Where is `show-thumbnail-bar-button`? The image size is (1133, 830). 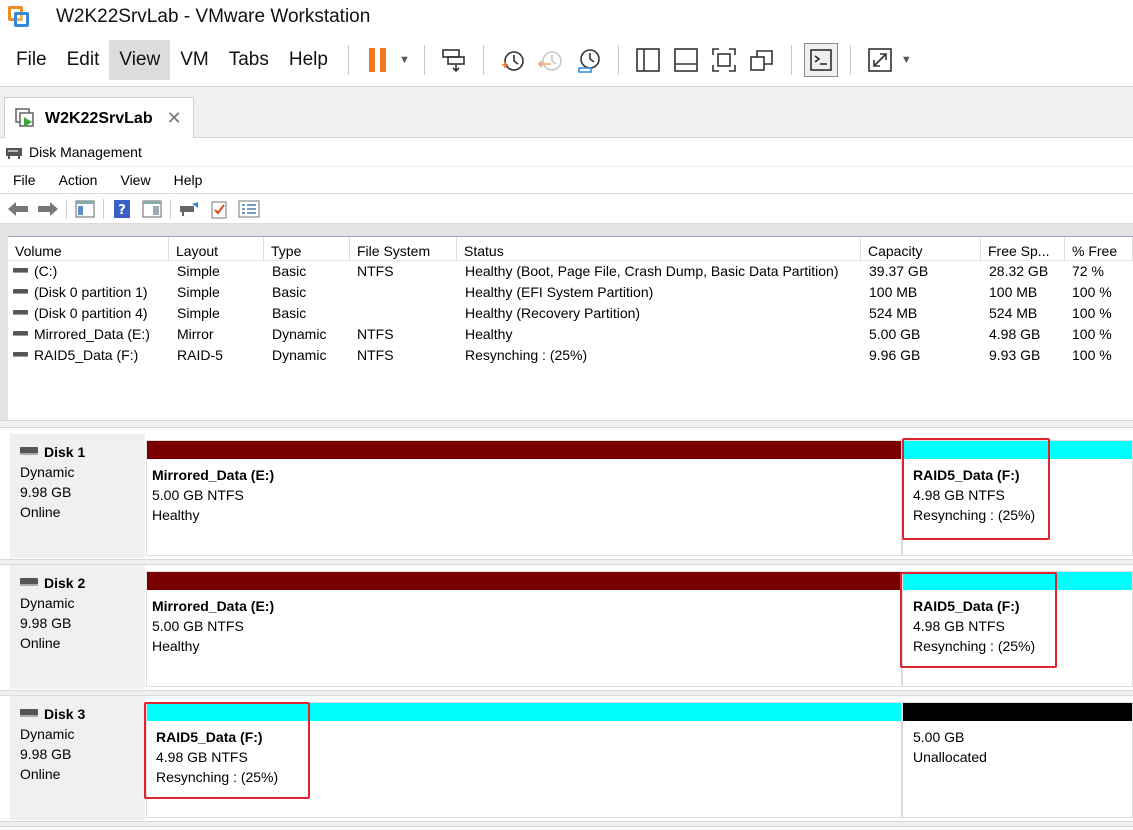 show-thumbnail-bar-button is located at coordinates (686, 60).